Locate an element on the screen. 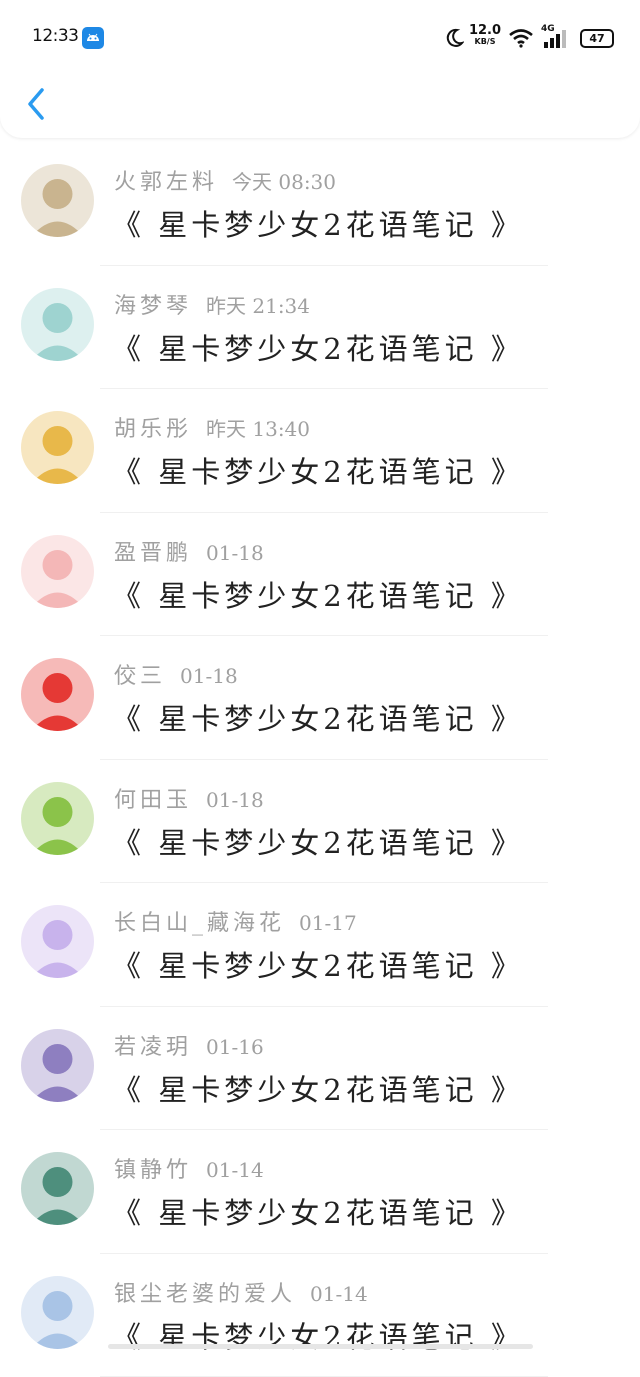 Image resolution: width=640 pixels, height=1377 pixels. message-meta: 海梦琴昨天 21:34 is located at coordinates (212, 304).